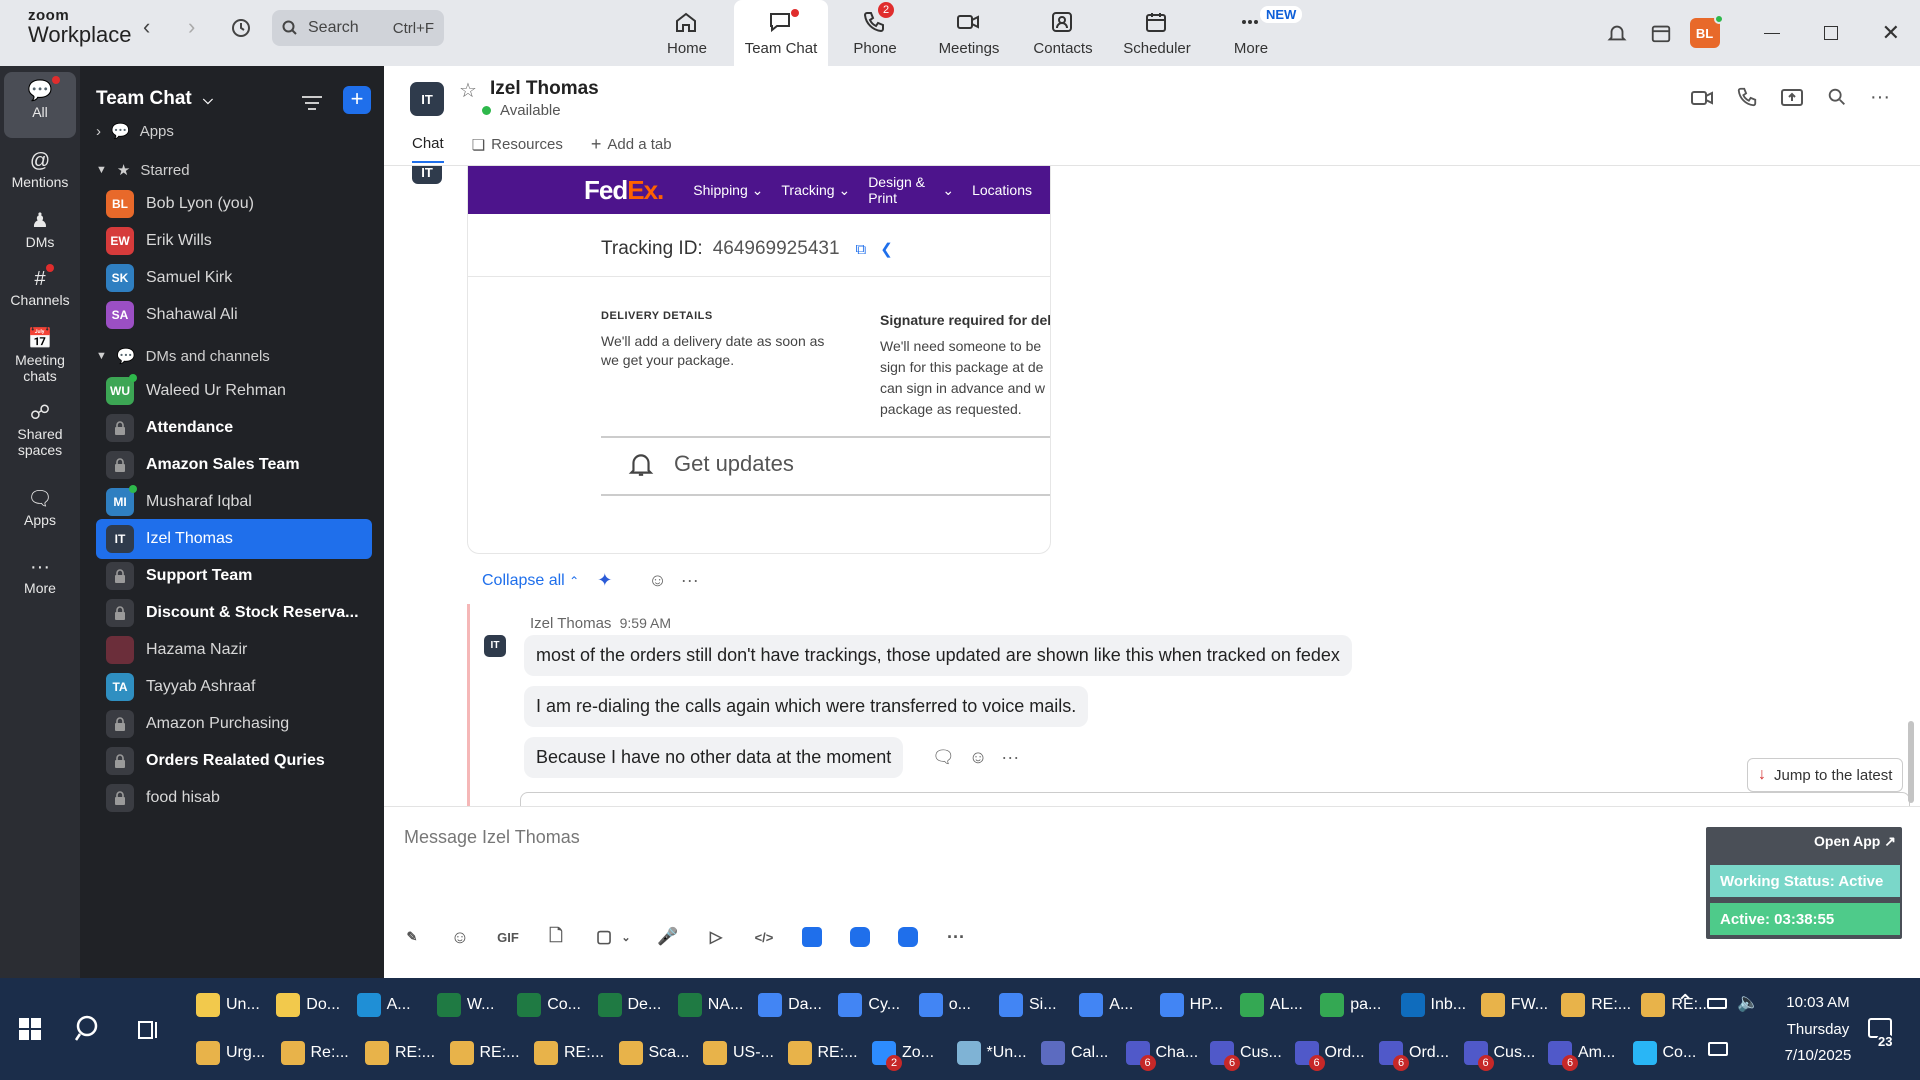 The height and width of the screenshot is (1080, 1920). Describe the element at coordinates (40, 576) in the screenshot. I see `rail-item-more: ··· More` at that location.